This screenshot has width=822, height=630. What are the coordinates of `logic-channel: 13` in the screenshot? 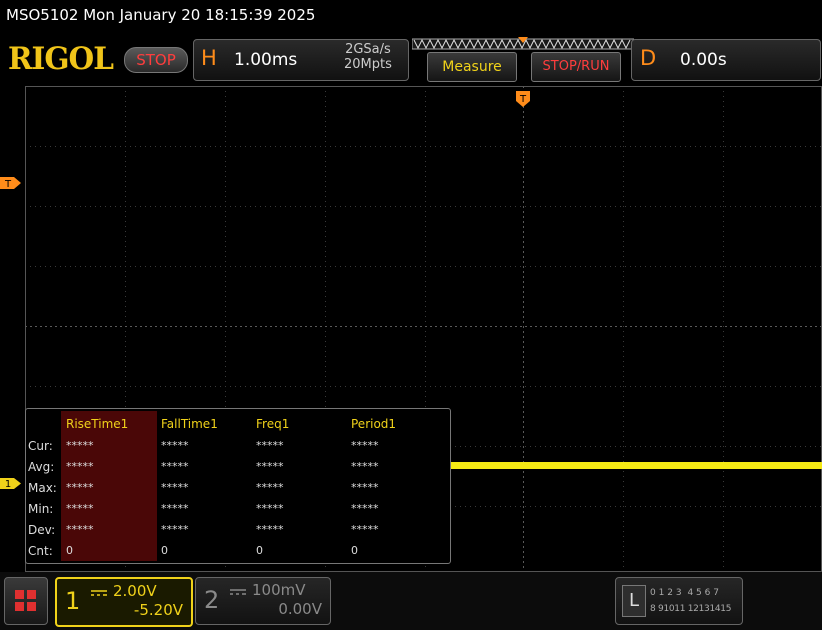 It's located at (704, 609).